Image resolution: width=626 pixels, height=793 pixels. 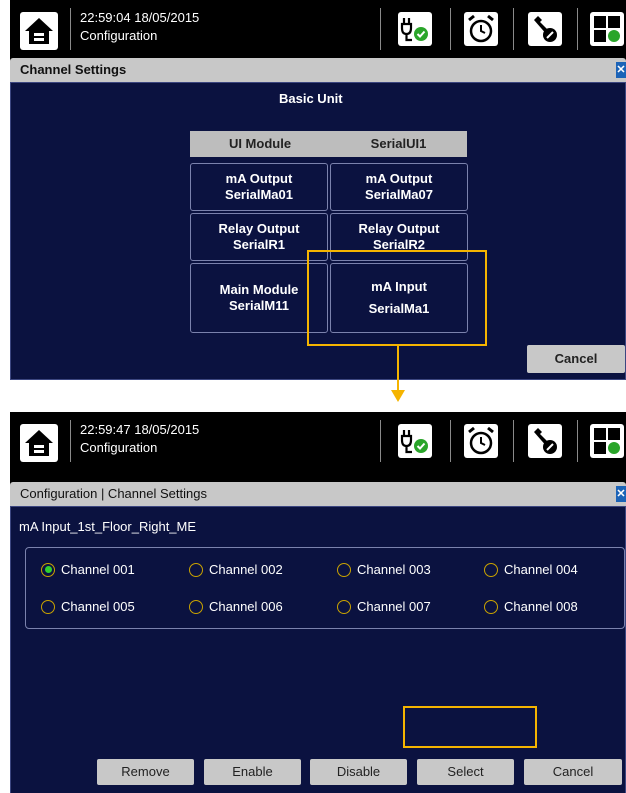 What do you see at coordinates (259, 244) in the screenshot?
I see `cell-line2: SerialR1` at bounding box center [259, 244].